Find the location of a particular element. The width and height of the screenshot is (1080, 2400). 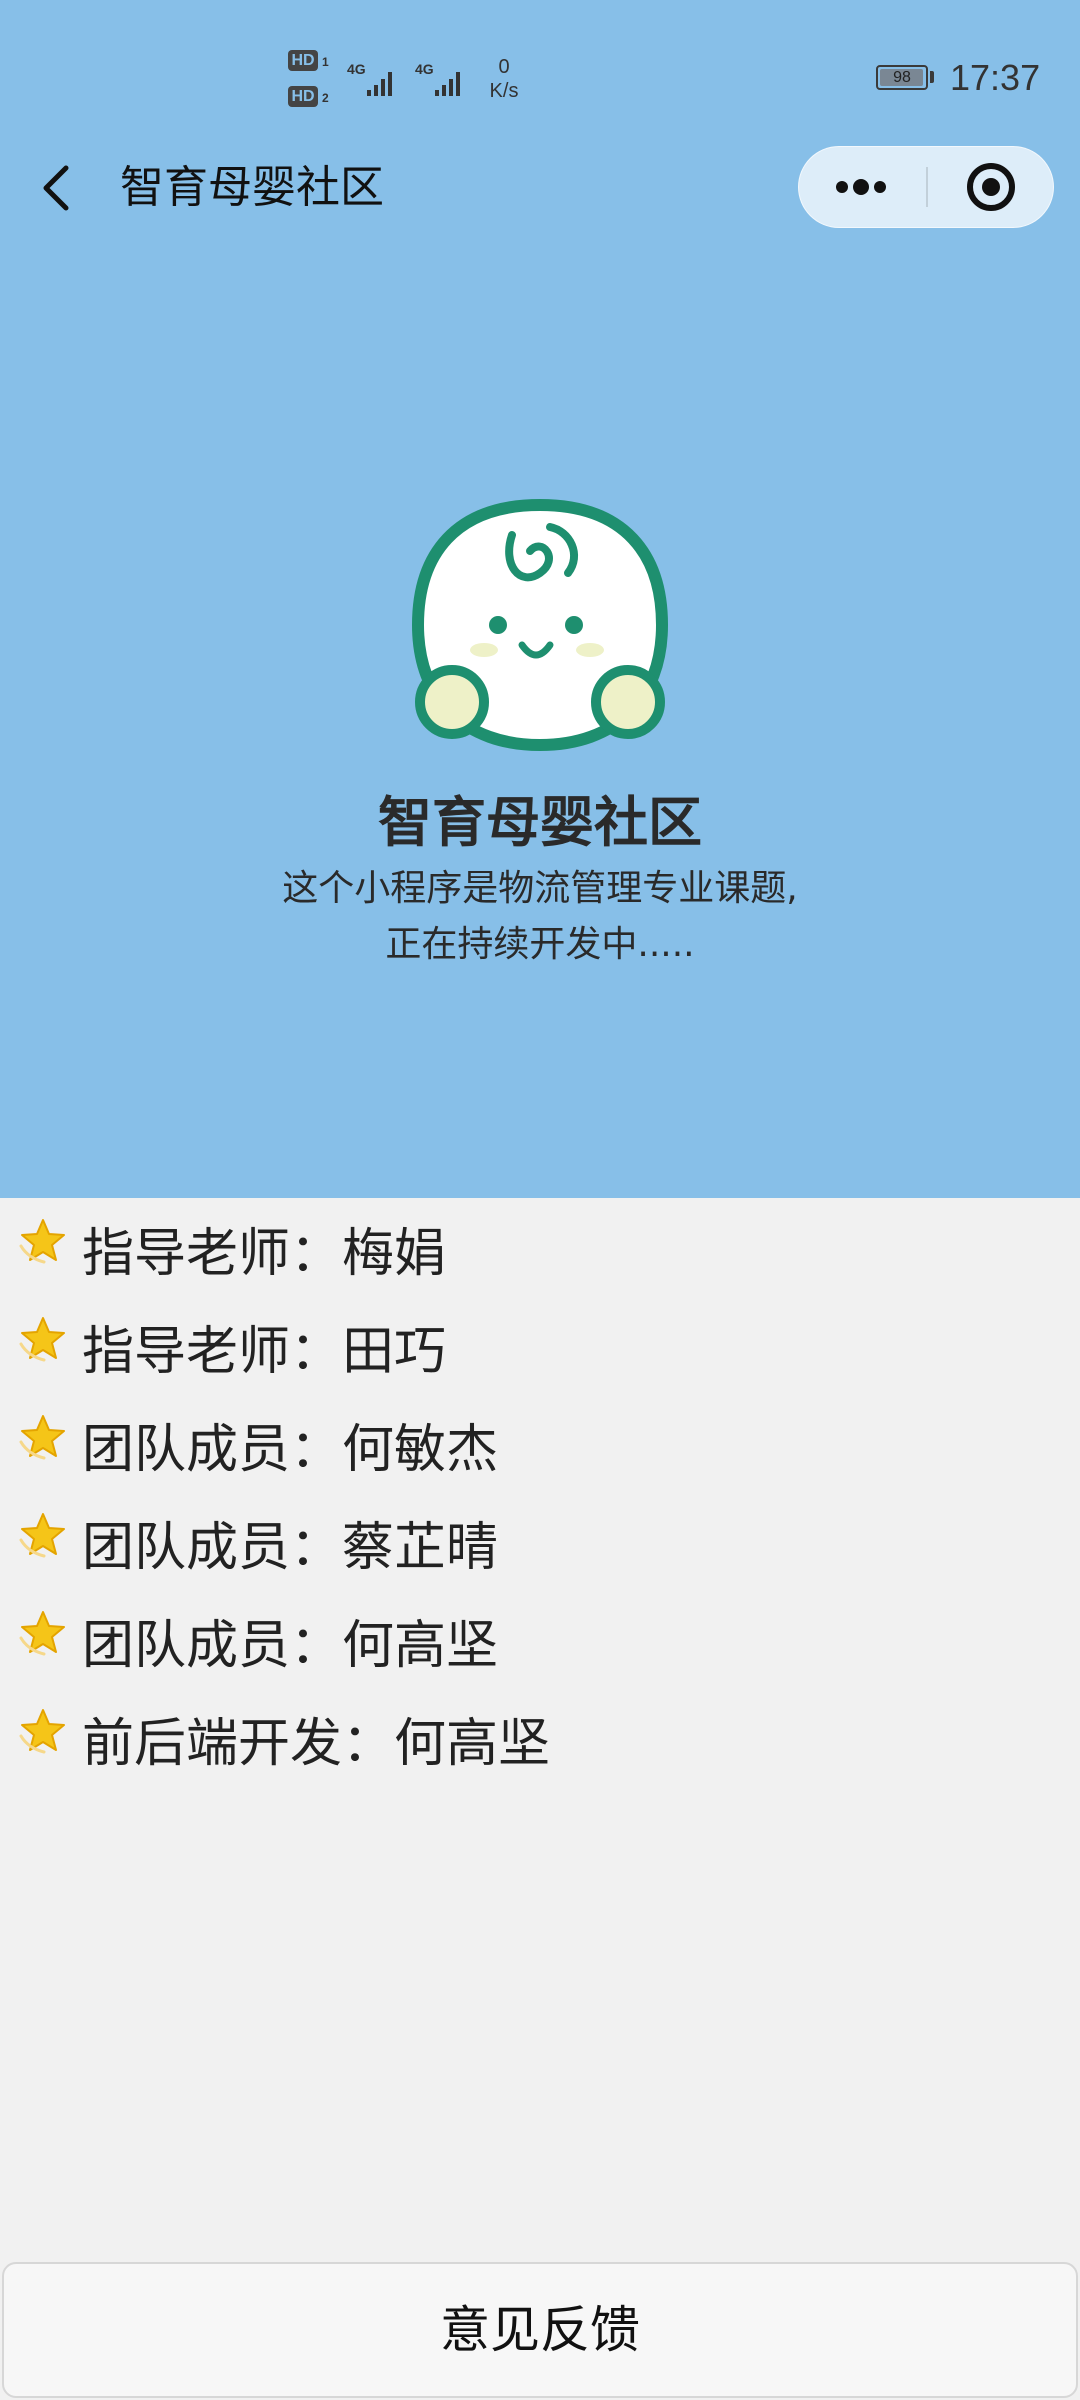

baby-face-logo is located at coordinates (540, 625).